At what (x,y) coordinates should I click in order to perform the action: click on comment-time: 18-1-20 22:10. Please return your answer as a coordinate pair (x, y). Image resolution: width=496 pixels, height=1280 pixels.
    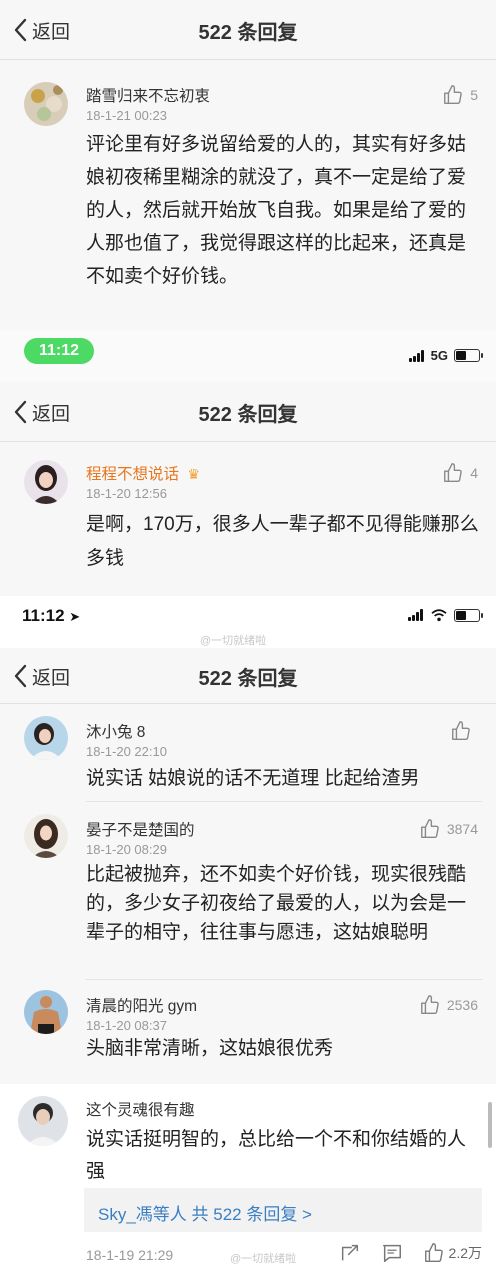
    Looking at the image, I should click on (126, 751).